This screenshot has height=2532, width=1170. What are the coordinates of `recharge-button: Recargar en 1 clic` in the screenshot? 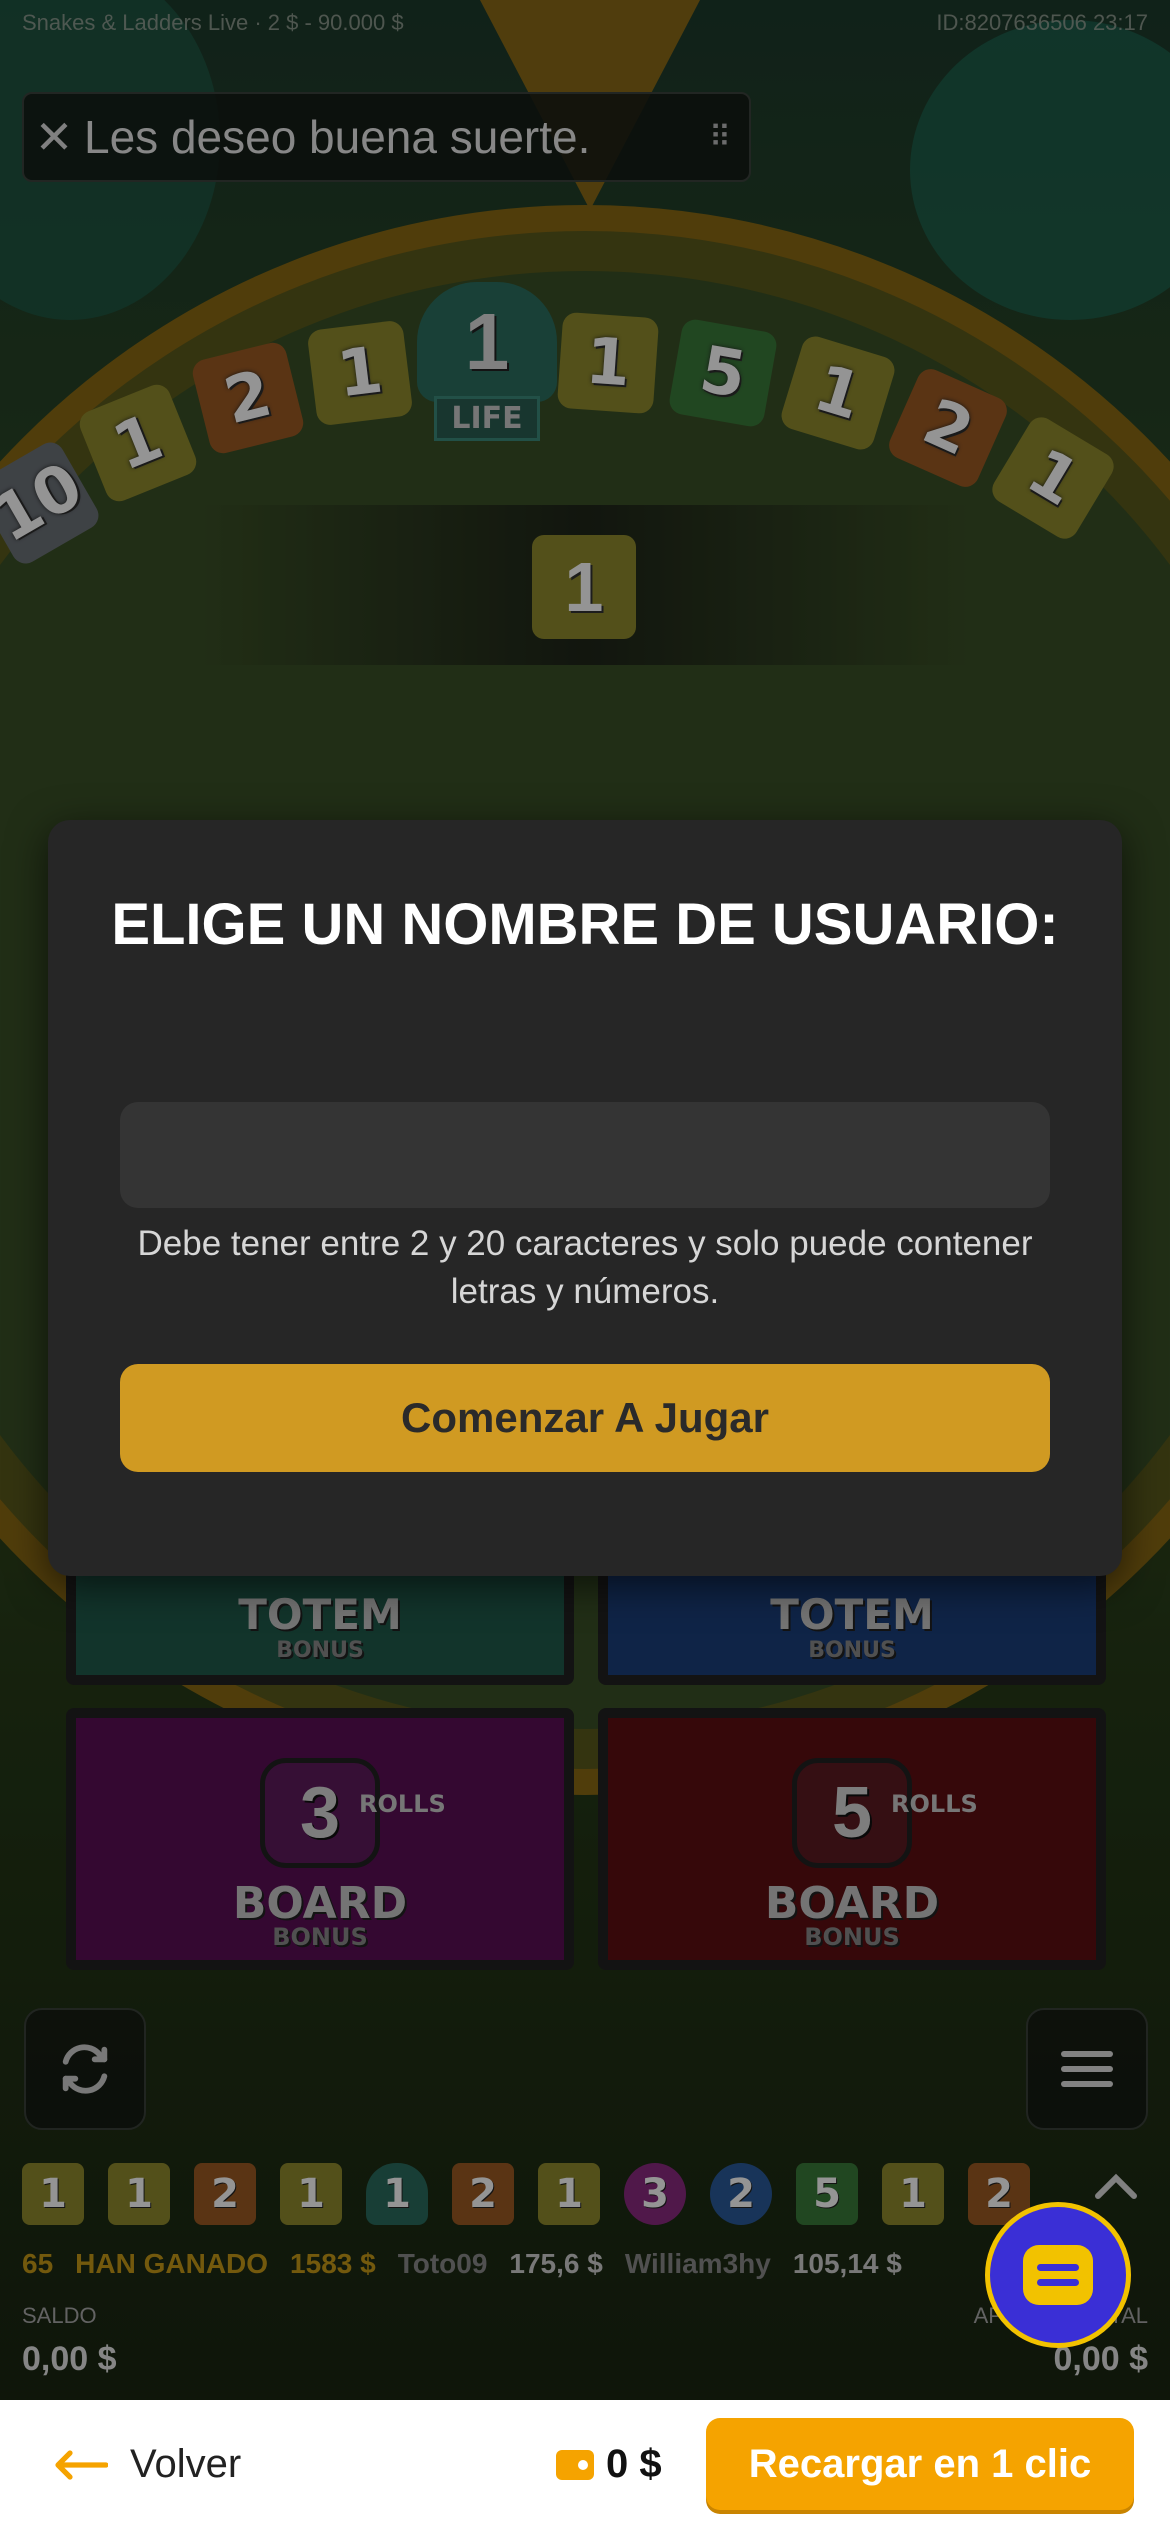 It's located at (920, 2464).